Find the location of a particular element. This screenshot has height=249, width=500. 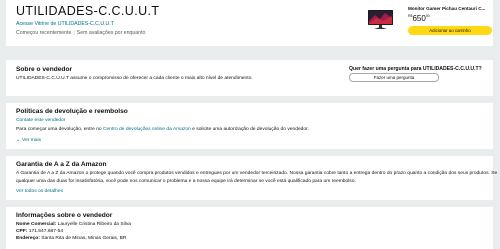

seller-started: Começou recentemente is located at coordinates (44, 33).